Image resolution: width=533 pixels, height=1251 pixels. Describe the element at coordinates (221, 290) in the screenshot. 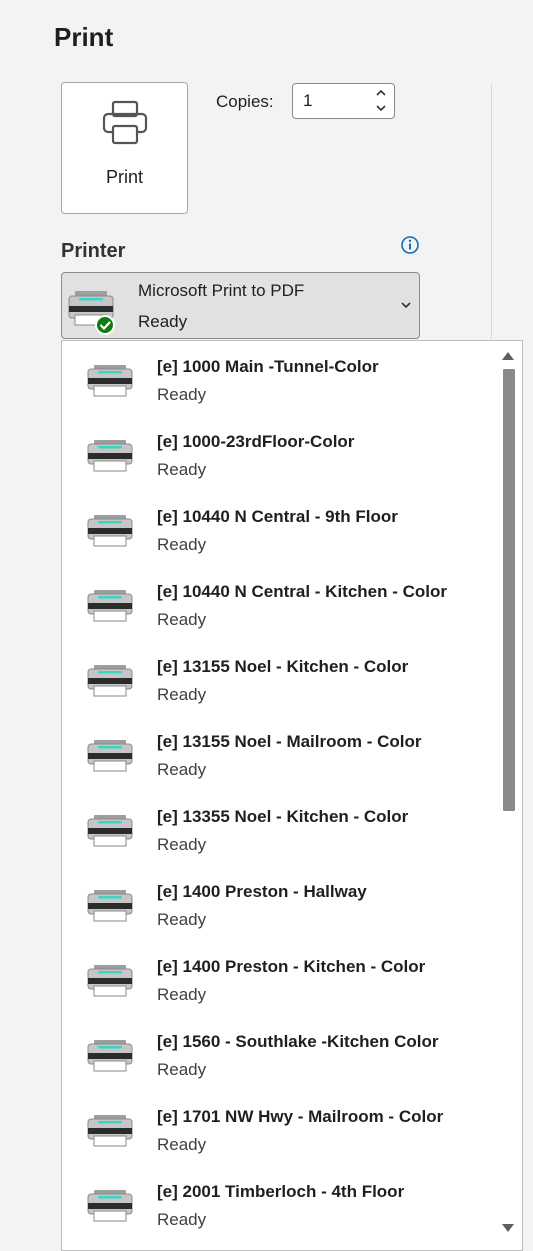

I see `selected-printer-name: Microsoft Print to PDF` at that location.